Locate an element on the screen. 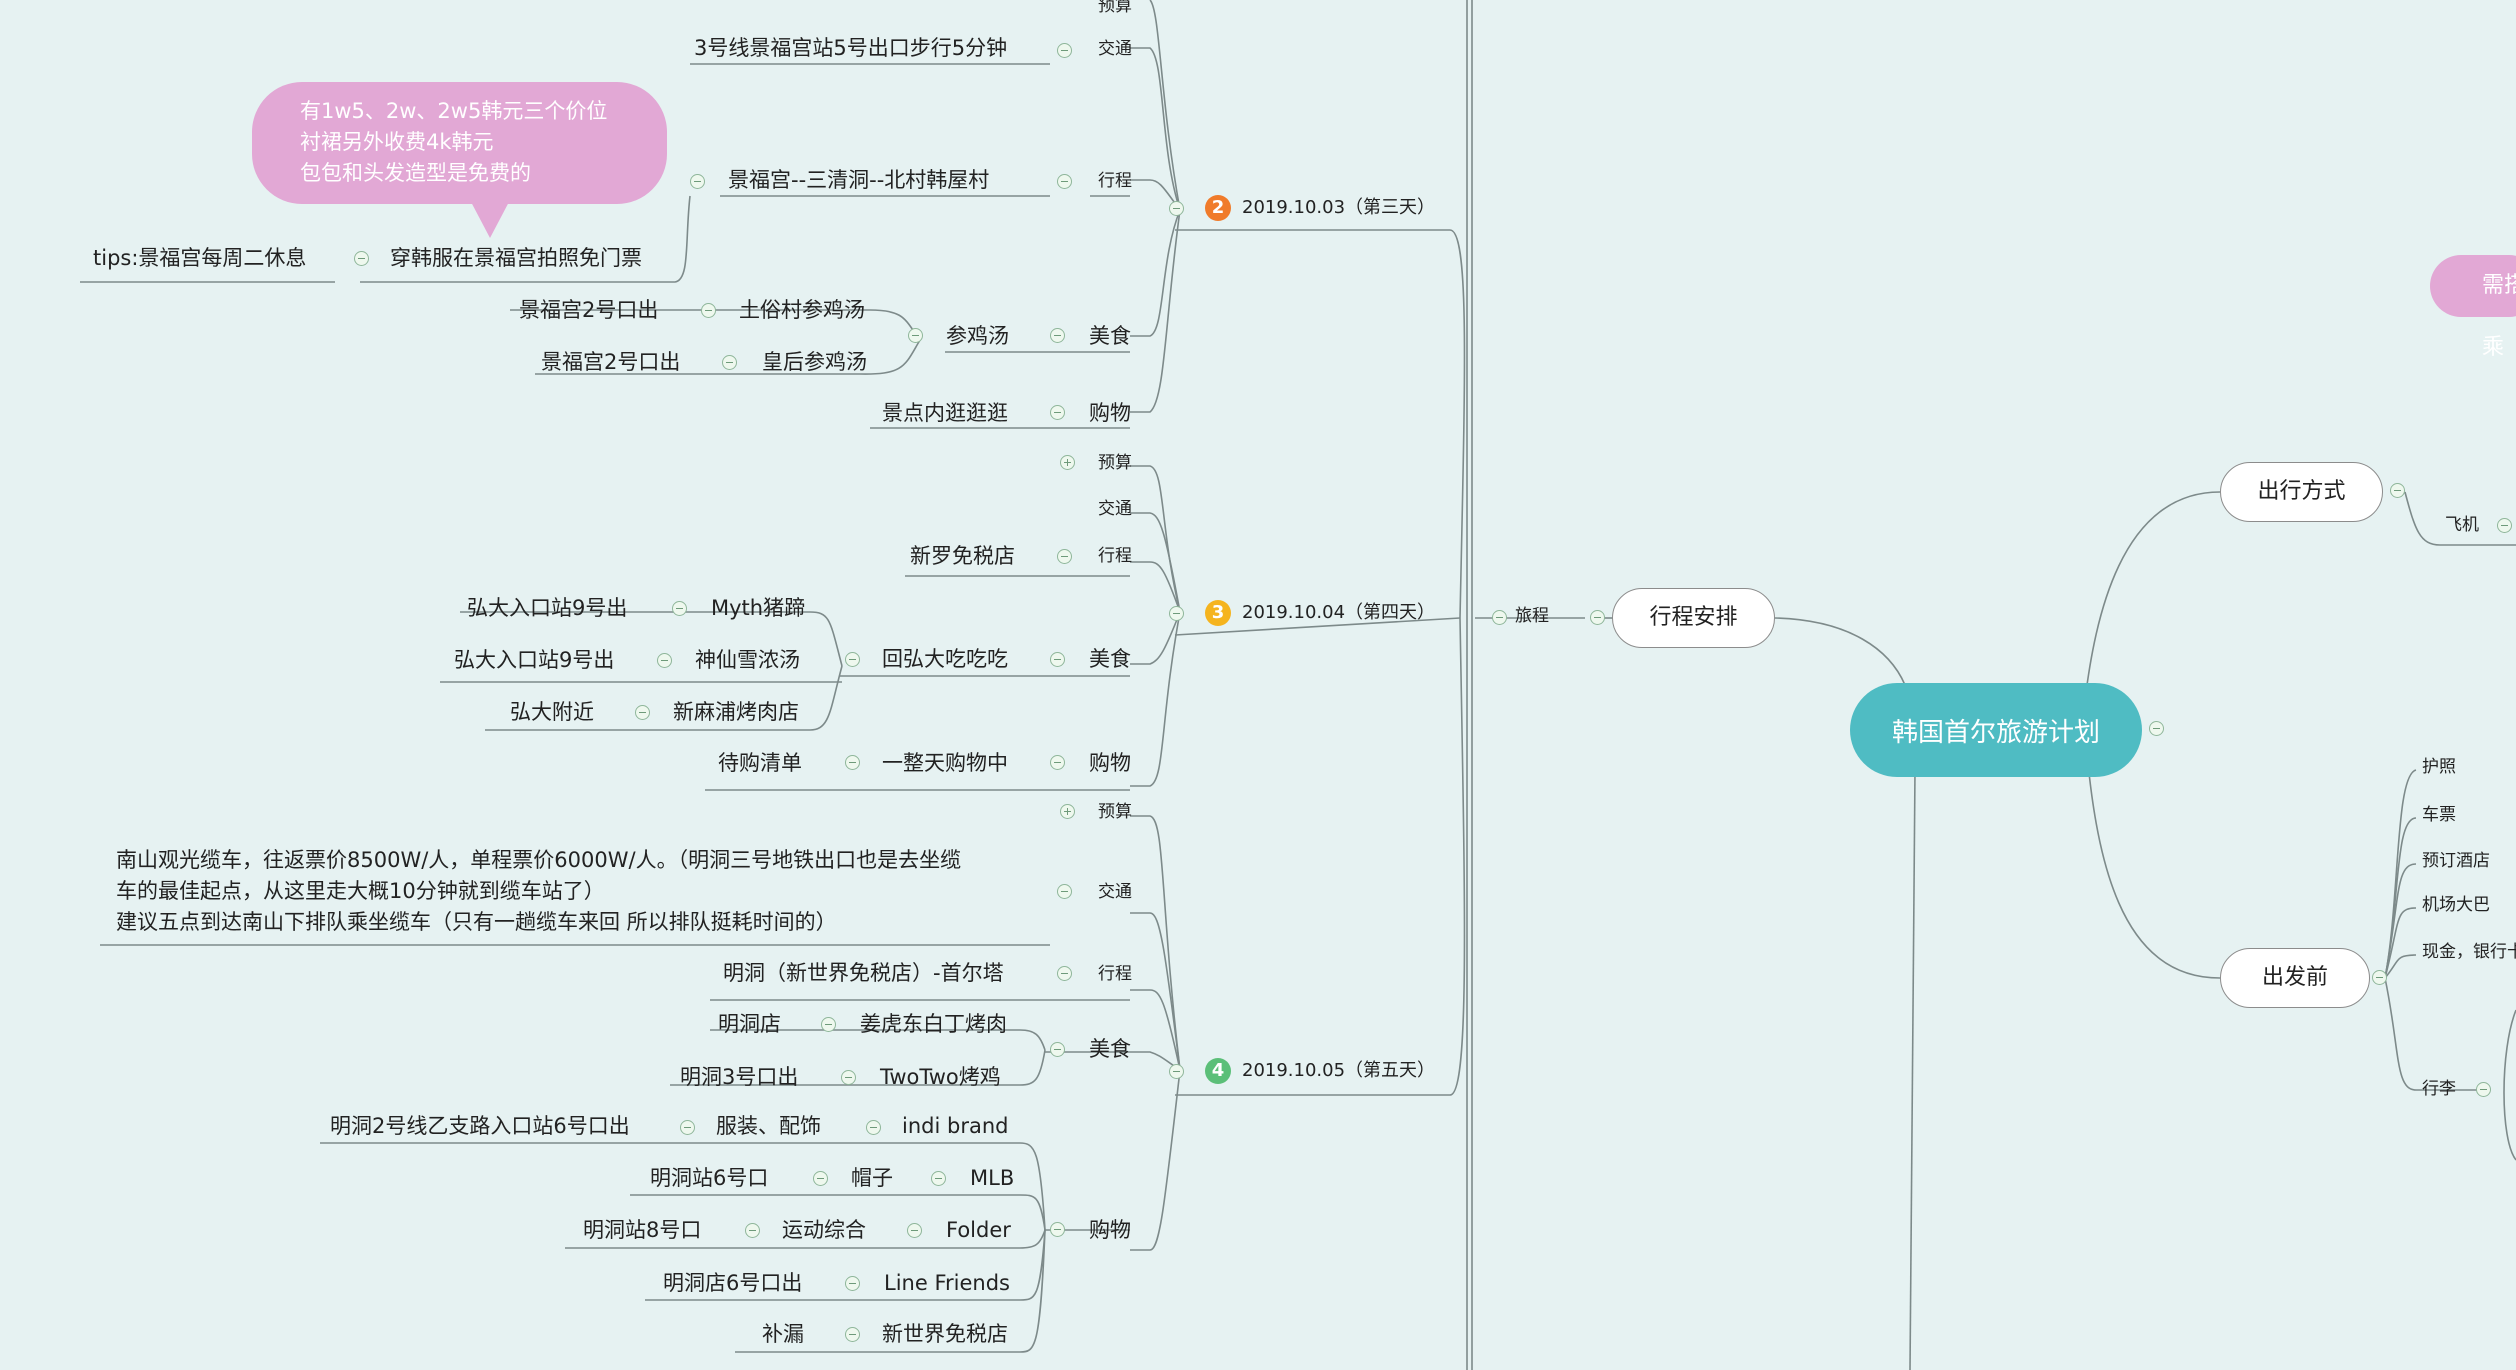 This screenshot has height=1370, width=2516. root-topic-label: 韩国首尔旅游计划 is located at coordinates (1995, 732).